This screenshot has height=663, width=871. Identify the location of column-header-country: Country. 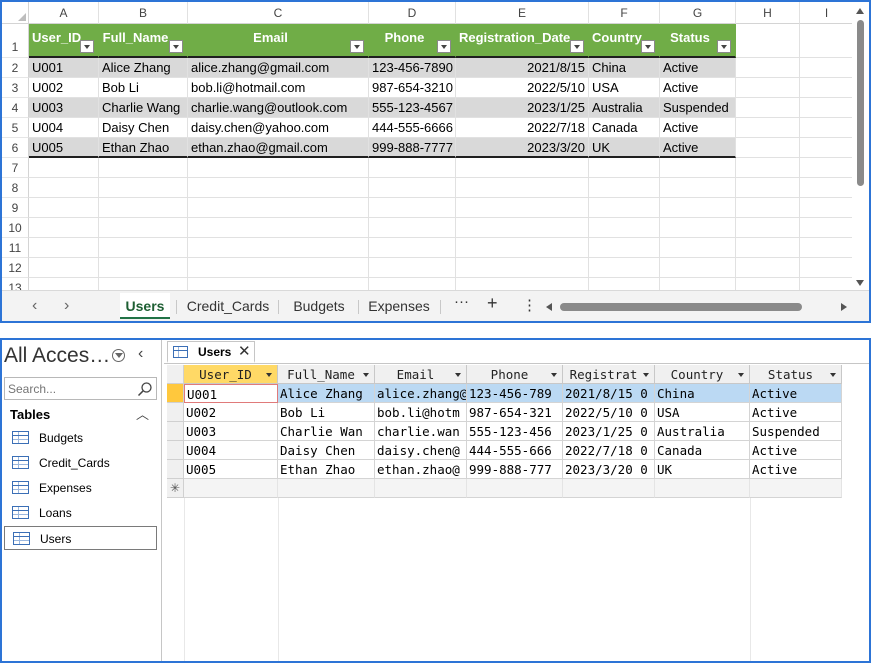
(702, 374).